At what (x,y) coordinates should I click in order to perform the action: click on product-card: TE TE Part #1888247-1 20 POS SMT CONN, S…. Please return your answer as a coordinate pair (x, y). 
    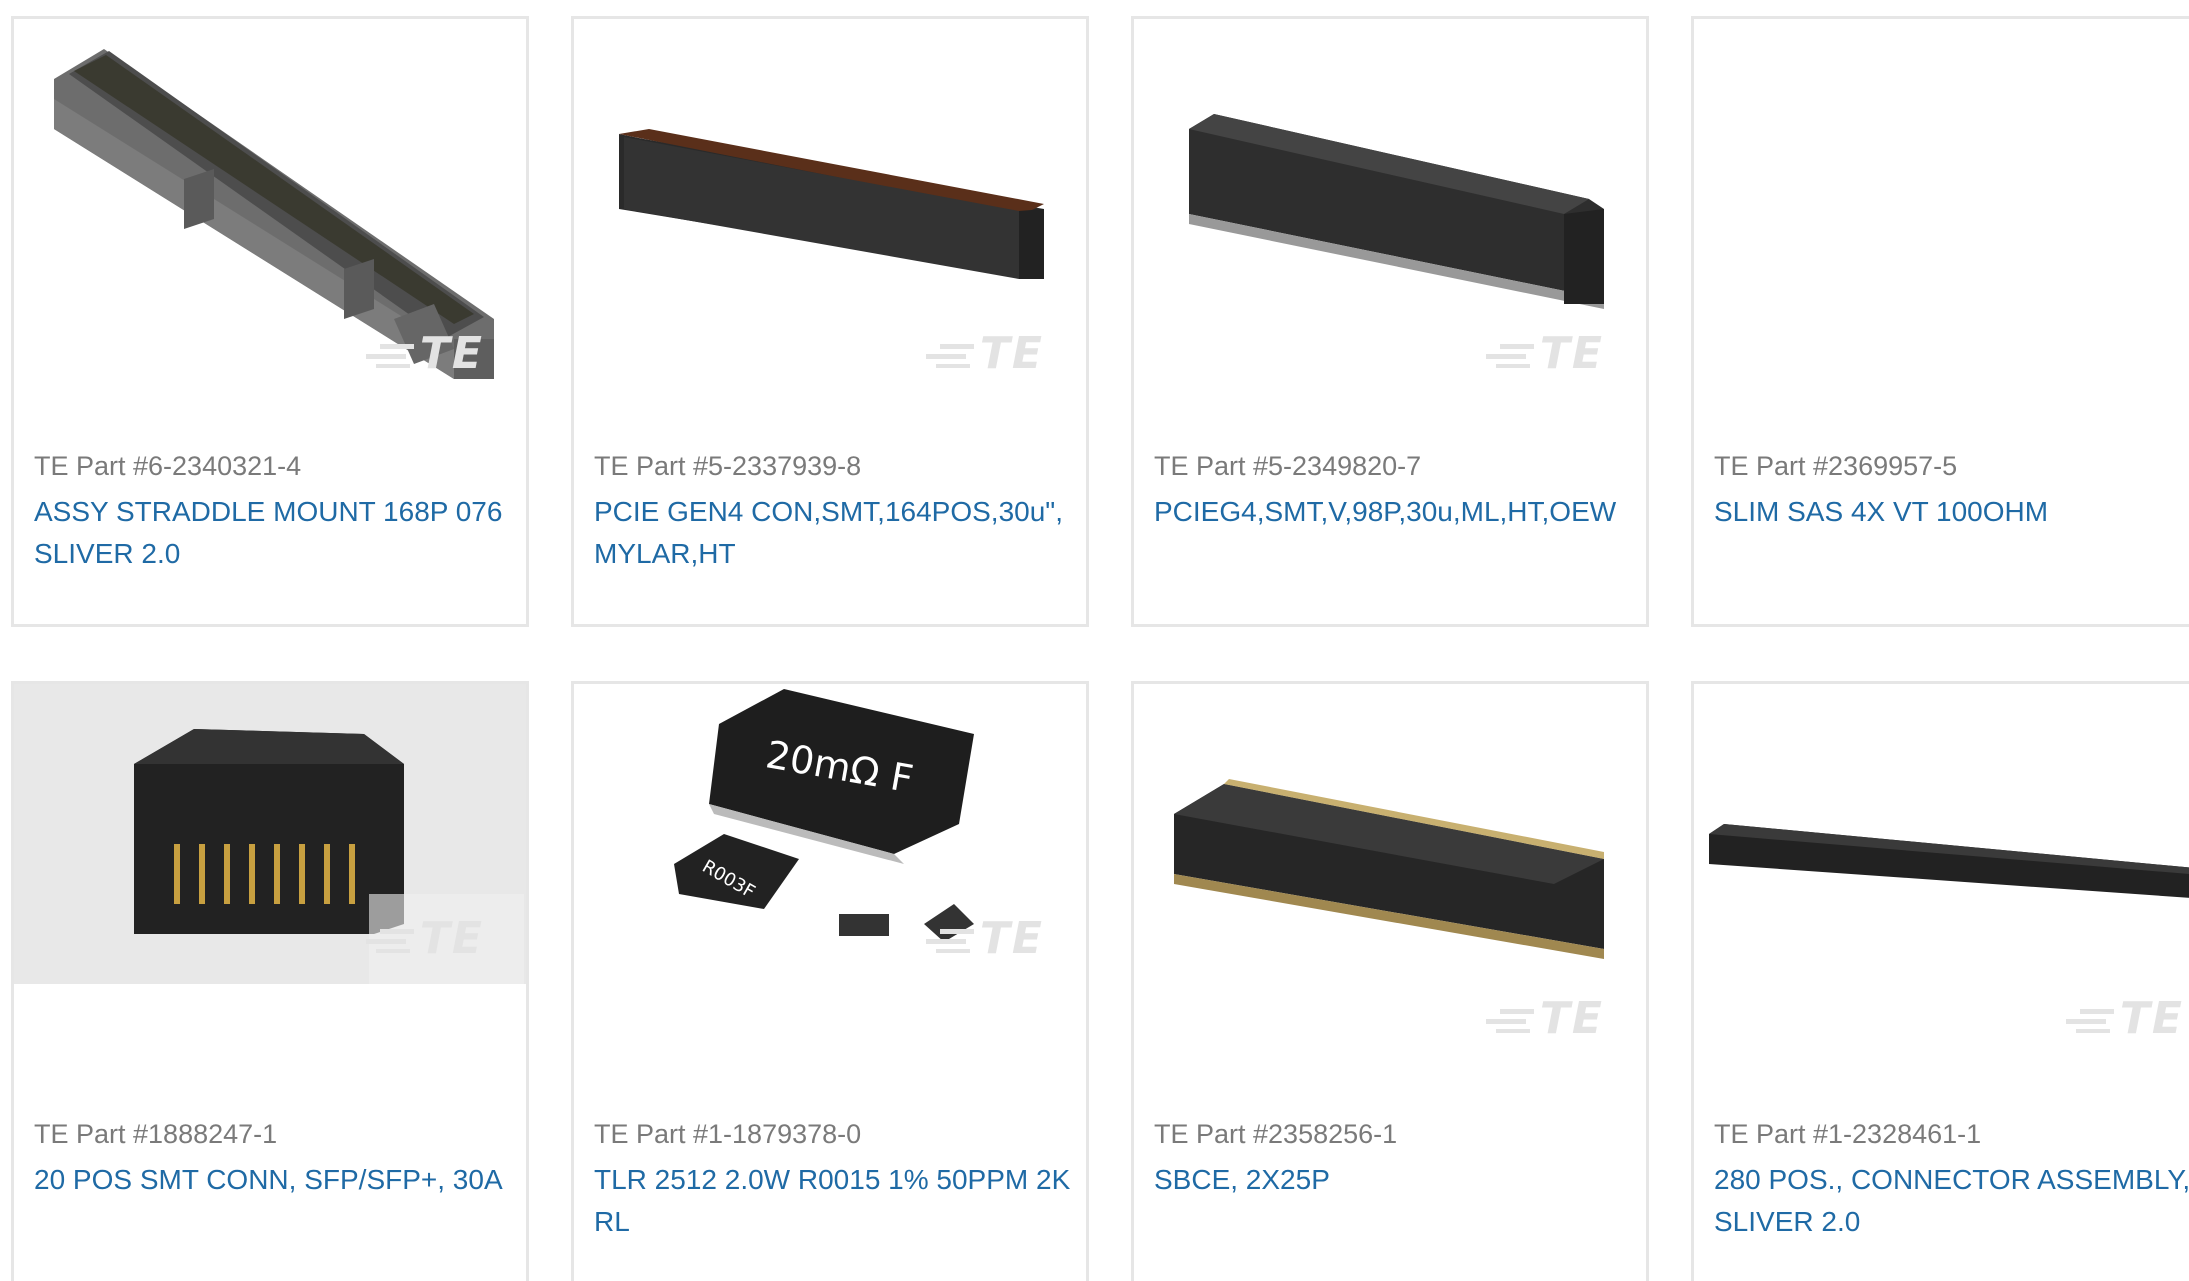
    Looking at the image, I should click on (270, 981).